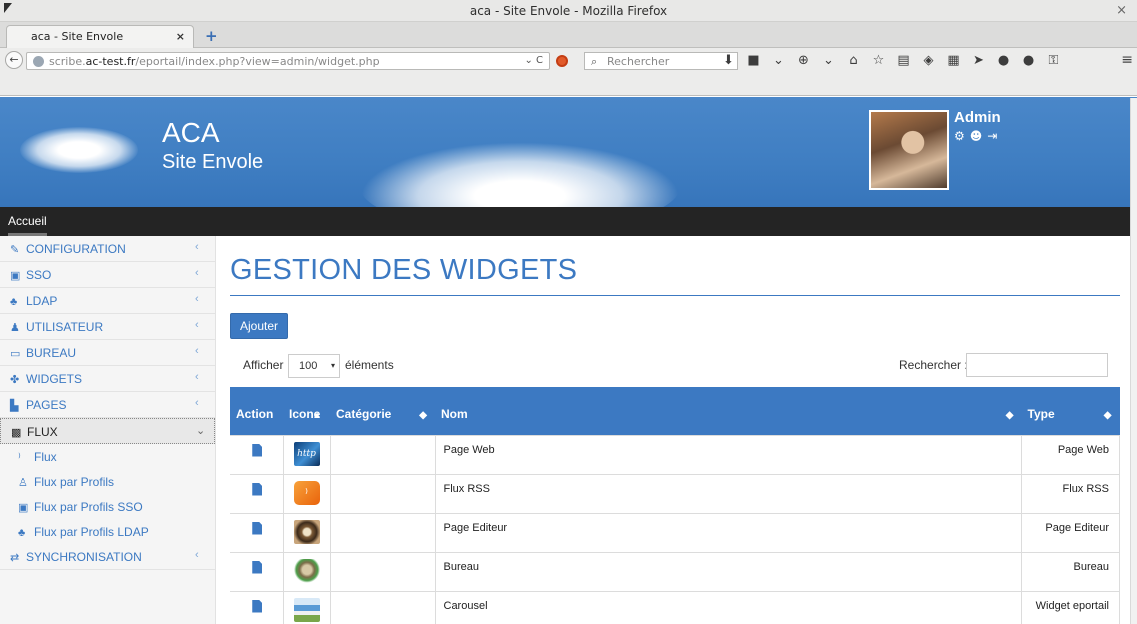 Image resolution: width=1137 pixels, height=624 pixels. Describe the element at coordinates (180, 36) in the screenshot. I see `tab-close-icon: ×` at that location.